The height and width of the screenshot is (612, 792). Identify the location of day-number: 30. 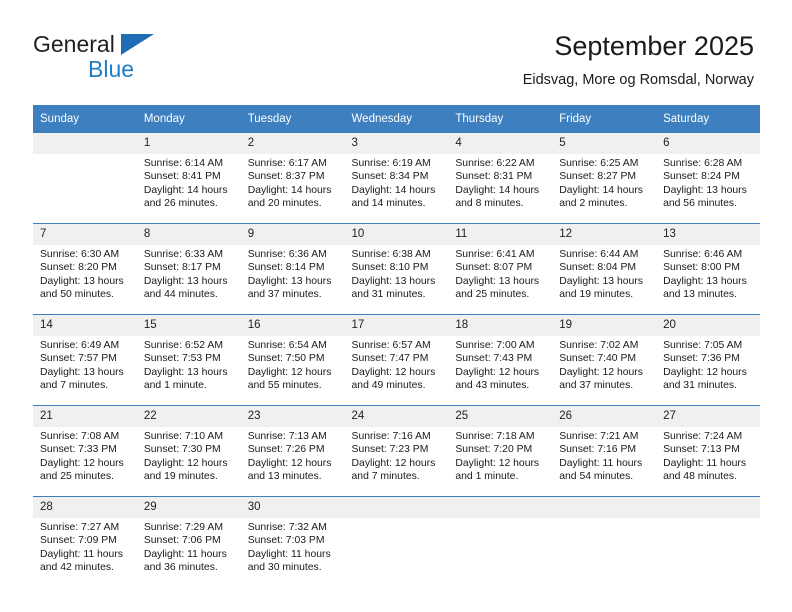
(292, 507).